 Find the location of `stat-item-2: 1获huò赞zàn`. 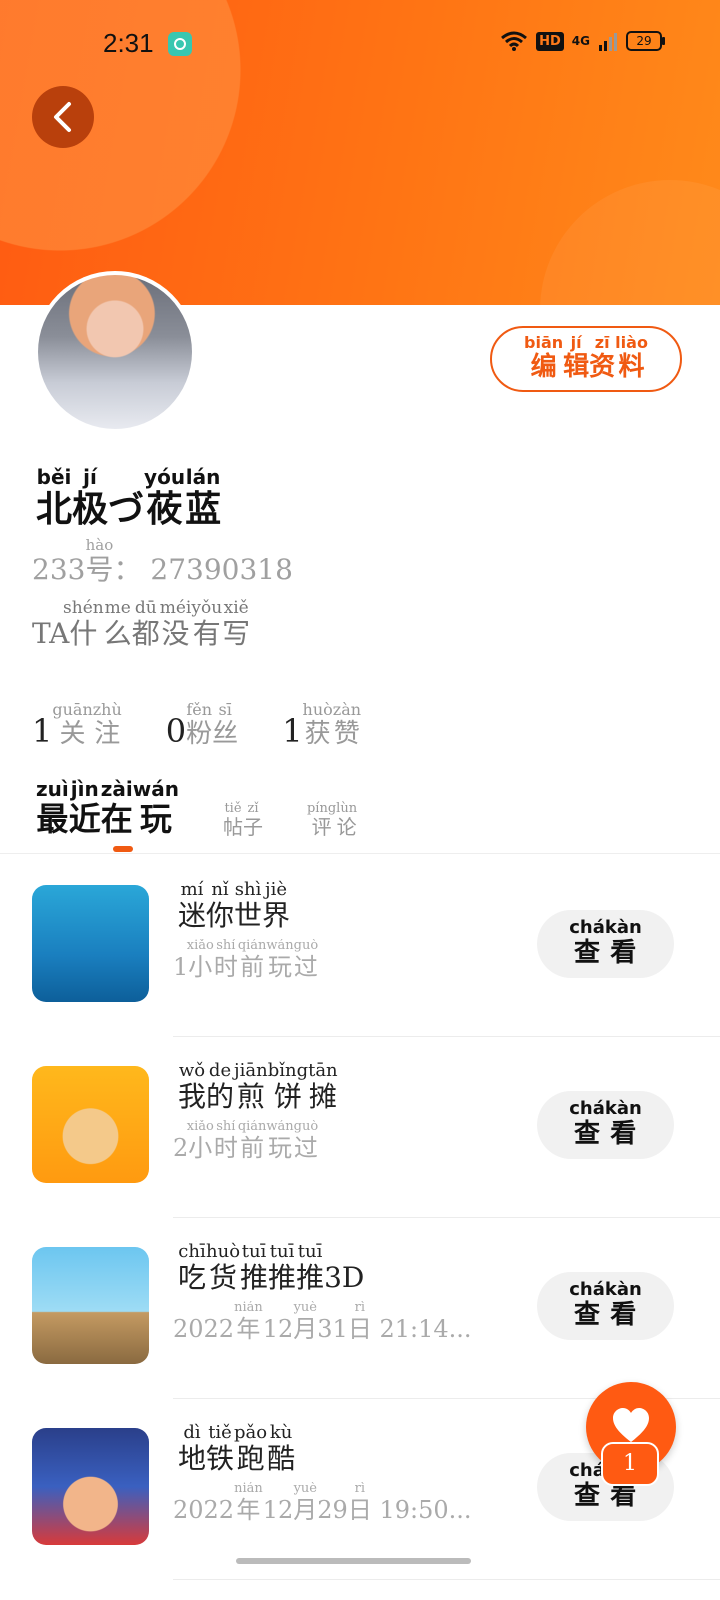

stat-item-2: 1获huò赞zàn is located at coordinates (322, 725).